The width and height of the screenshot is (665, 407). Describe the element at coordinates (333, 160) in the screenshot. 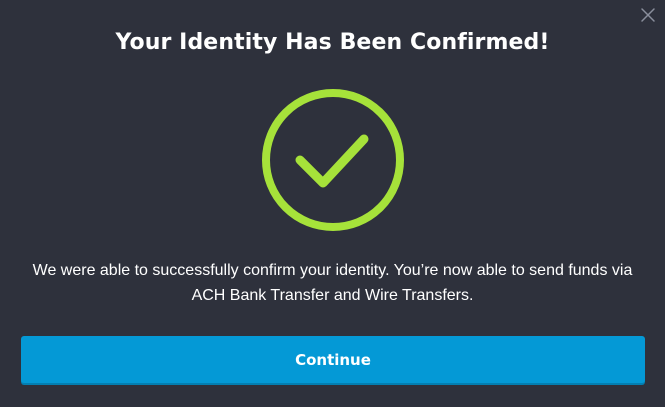

I see `check-circle-icon` at that location.